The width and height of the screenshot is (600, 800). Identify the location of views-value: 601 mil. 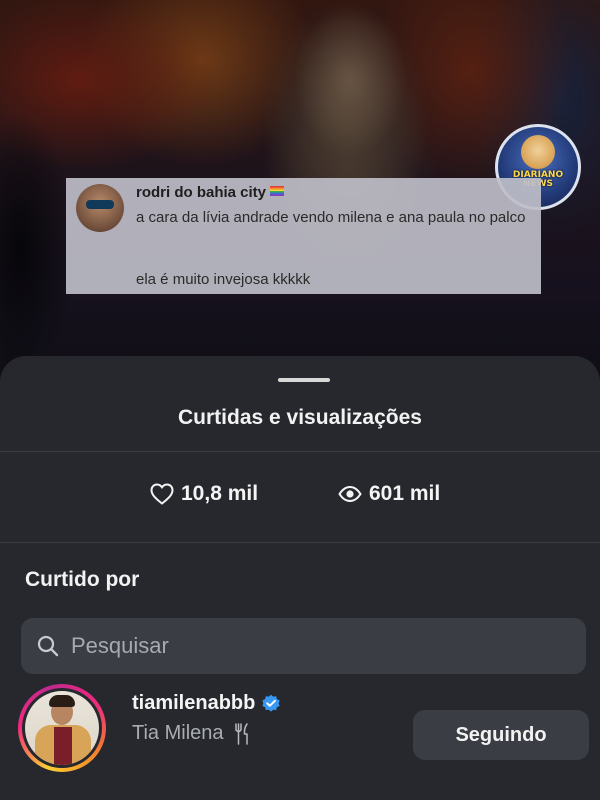
(405, 493).